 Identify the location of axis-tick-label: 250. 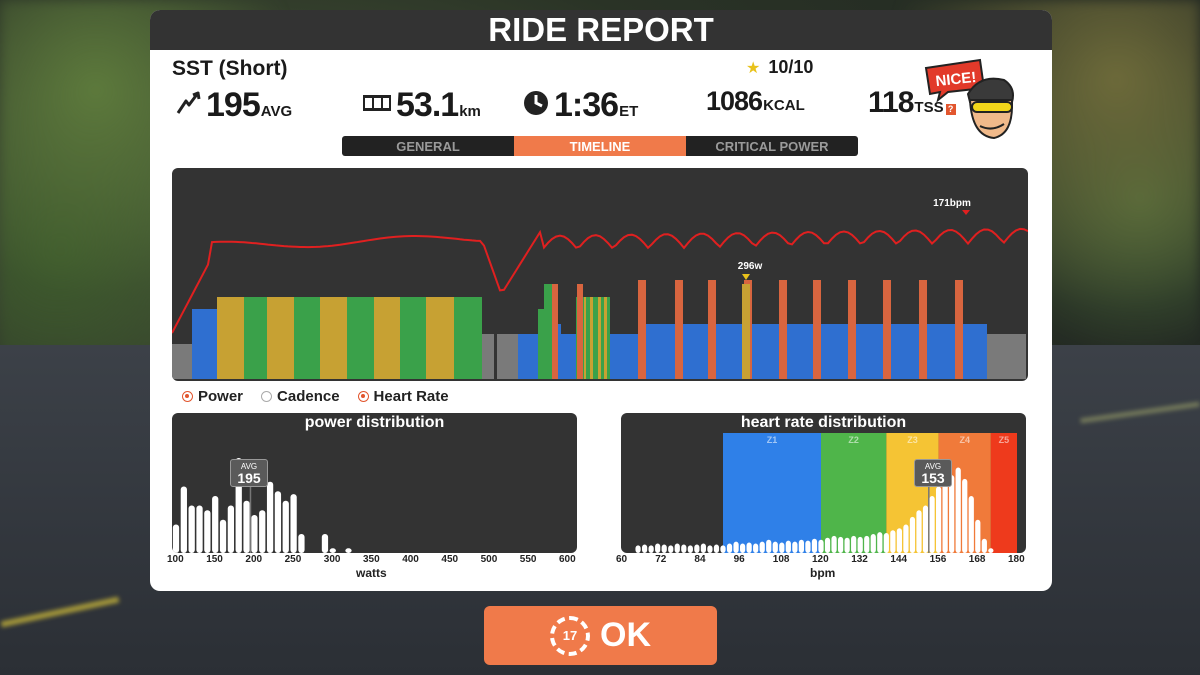
(293, 559).